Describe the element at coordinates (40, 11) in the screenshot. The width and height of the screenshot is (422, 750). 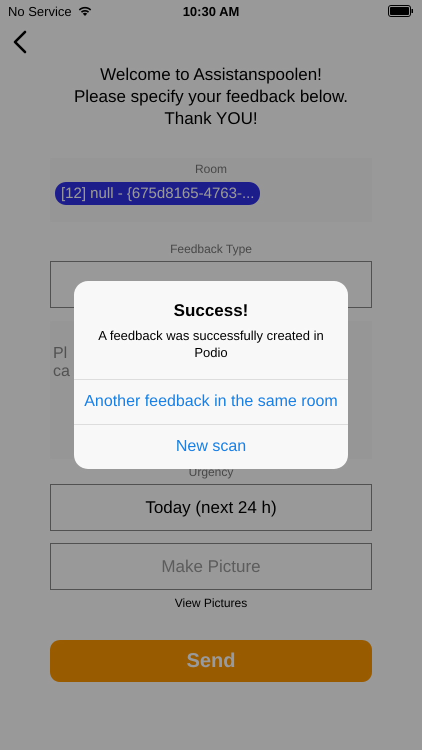
I see `carrier-text: No Service` at that location.